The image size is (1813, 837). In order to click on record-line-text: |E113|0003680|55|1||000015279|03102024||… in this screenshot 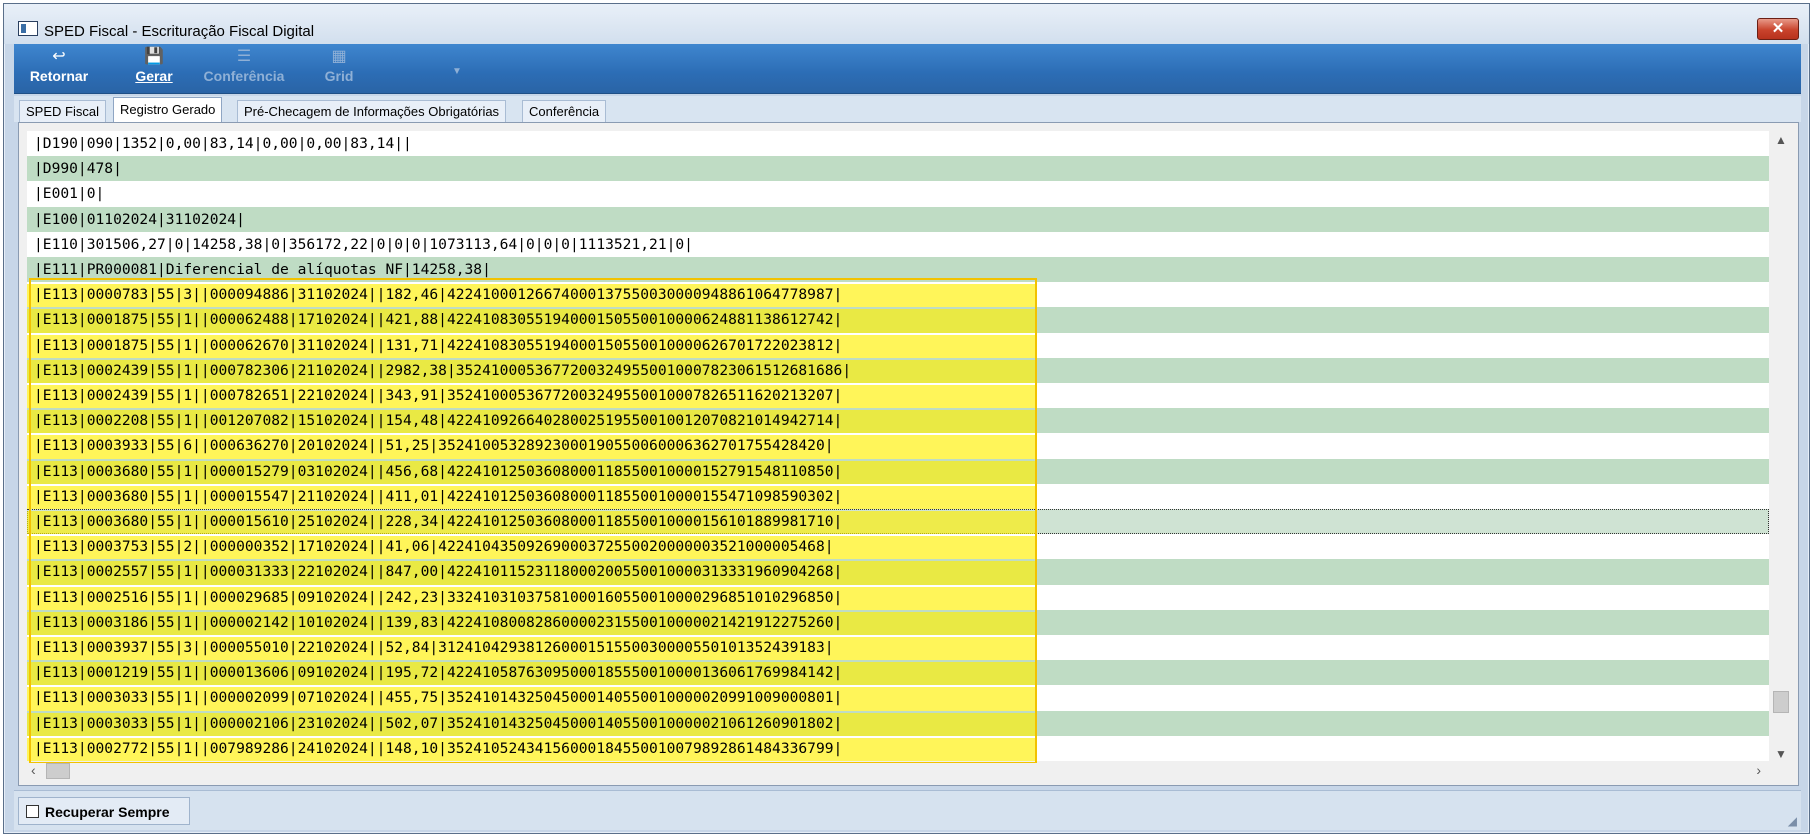, I will do `click(438, 471)`.